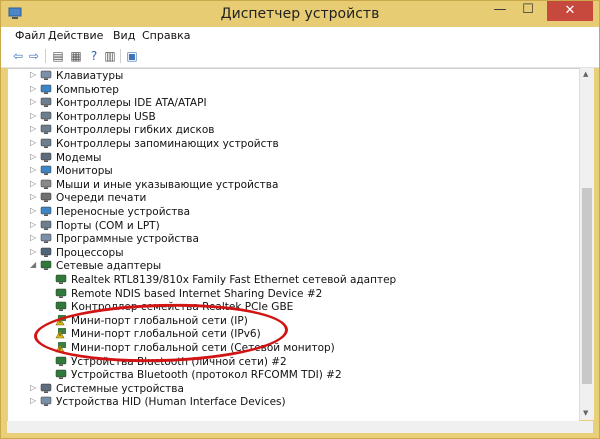  Describe the element at coordinates (123, 212) in the screenshot. I see `device-label: Переносные устройства` at that location.